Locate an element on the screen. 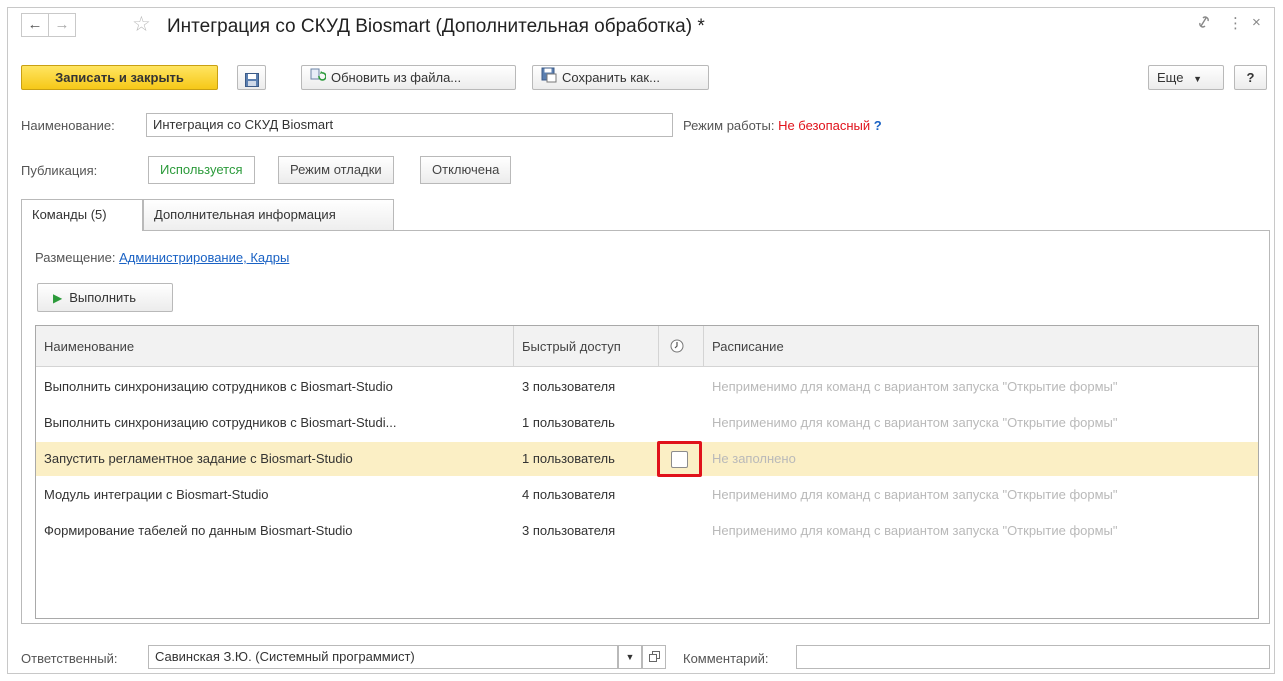 Image resolution: width=1283 pixels, height=681 pixels. table-header: Наименование Быстрый доступ Расписание is located at coordinates (647, 346).